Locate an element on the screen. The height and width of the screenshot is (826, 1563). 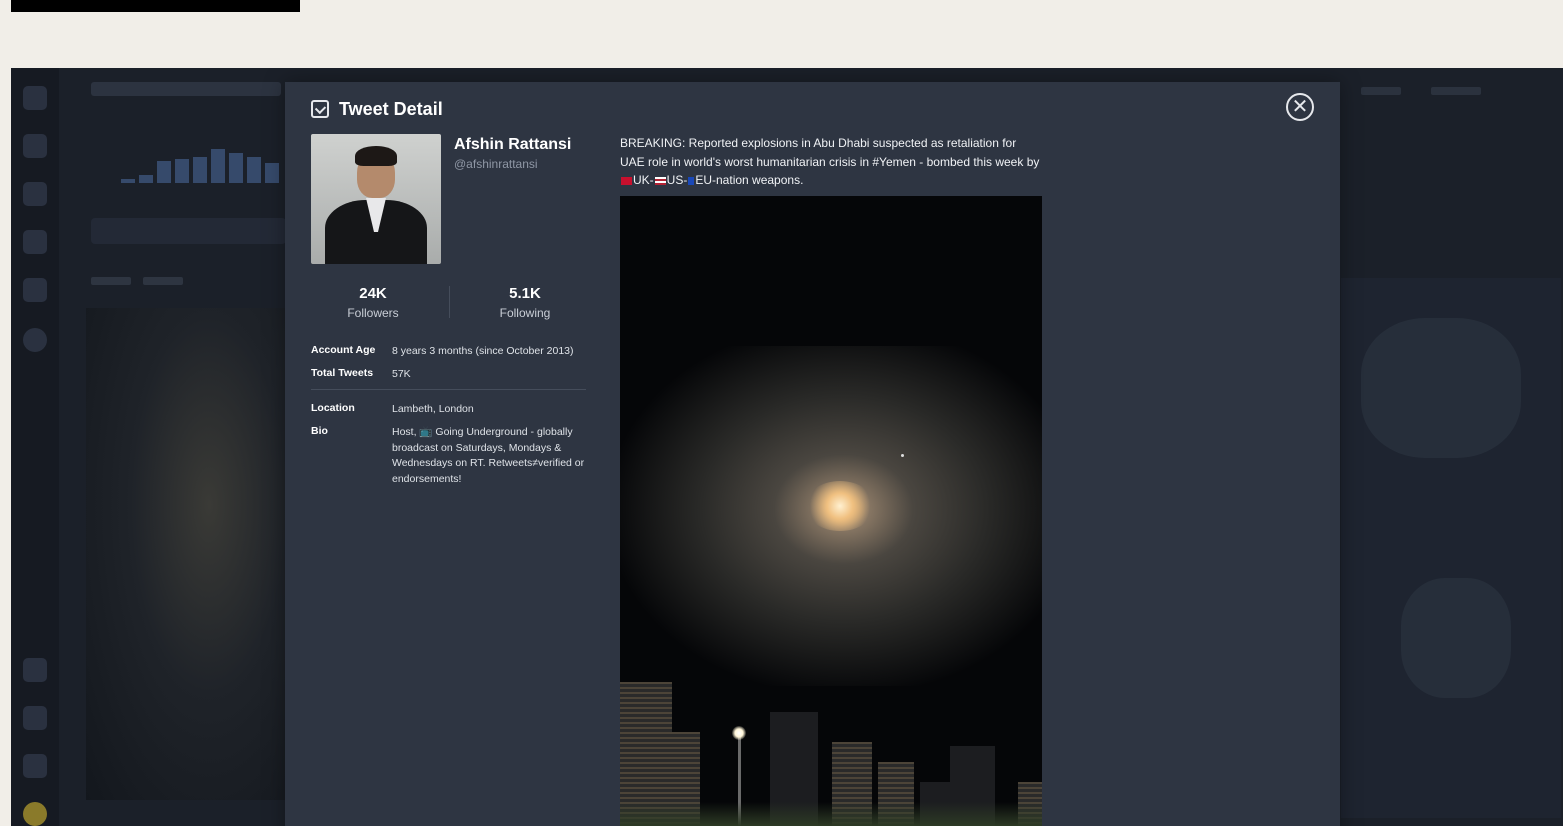
background-tabs is located at coordinates (151, 280).